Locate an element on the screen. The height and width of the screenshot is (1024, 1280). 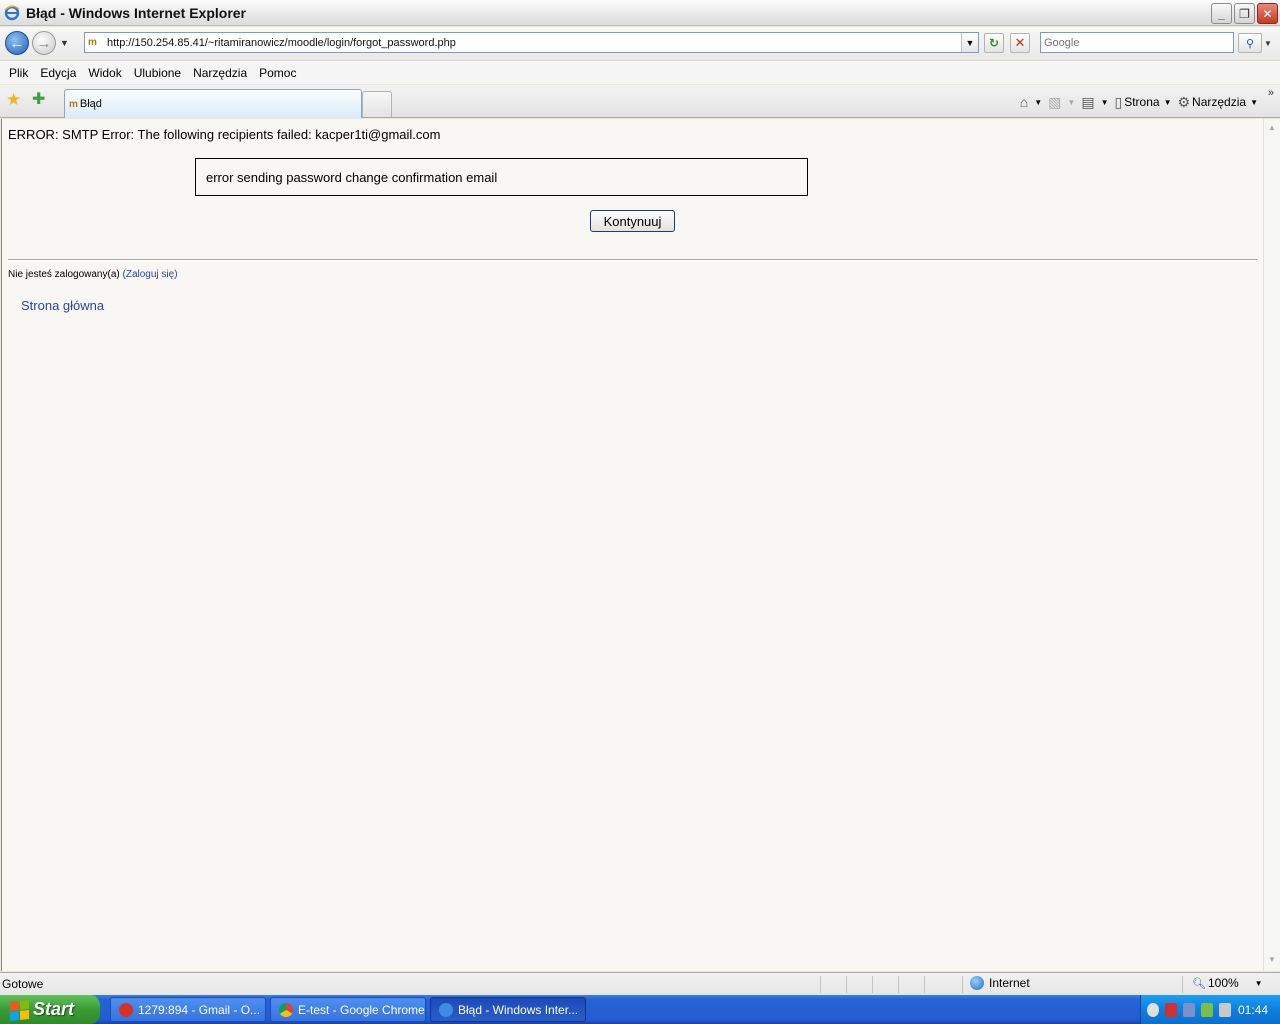
refresh-icon: ↻ is located at coordinates (994, 43).